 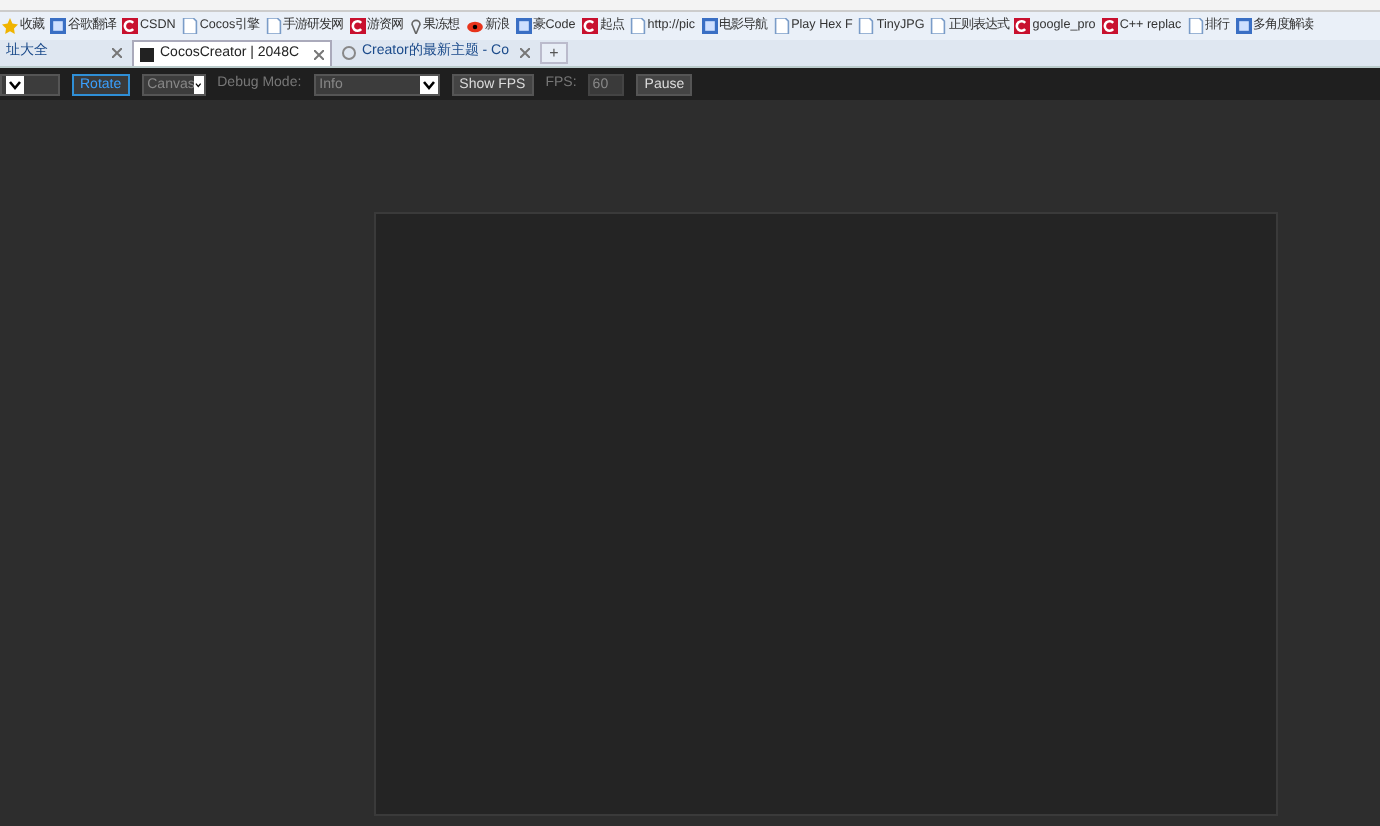 I want to click on new-tab-button: +, so click(x=554, y=53).